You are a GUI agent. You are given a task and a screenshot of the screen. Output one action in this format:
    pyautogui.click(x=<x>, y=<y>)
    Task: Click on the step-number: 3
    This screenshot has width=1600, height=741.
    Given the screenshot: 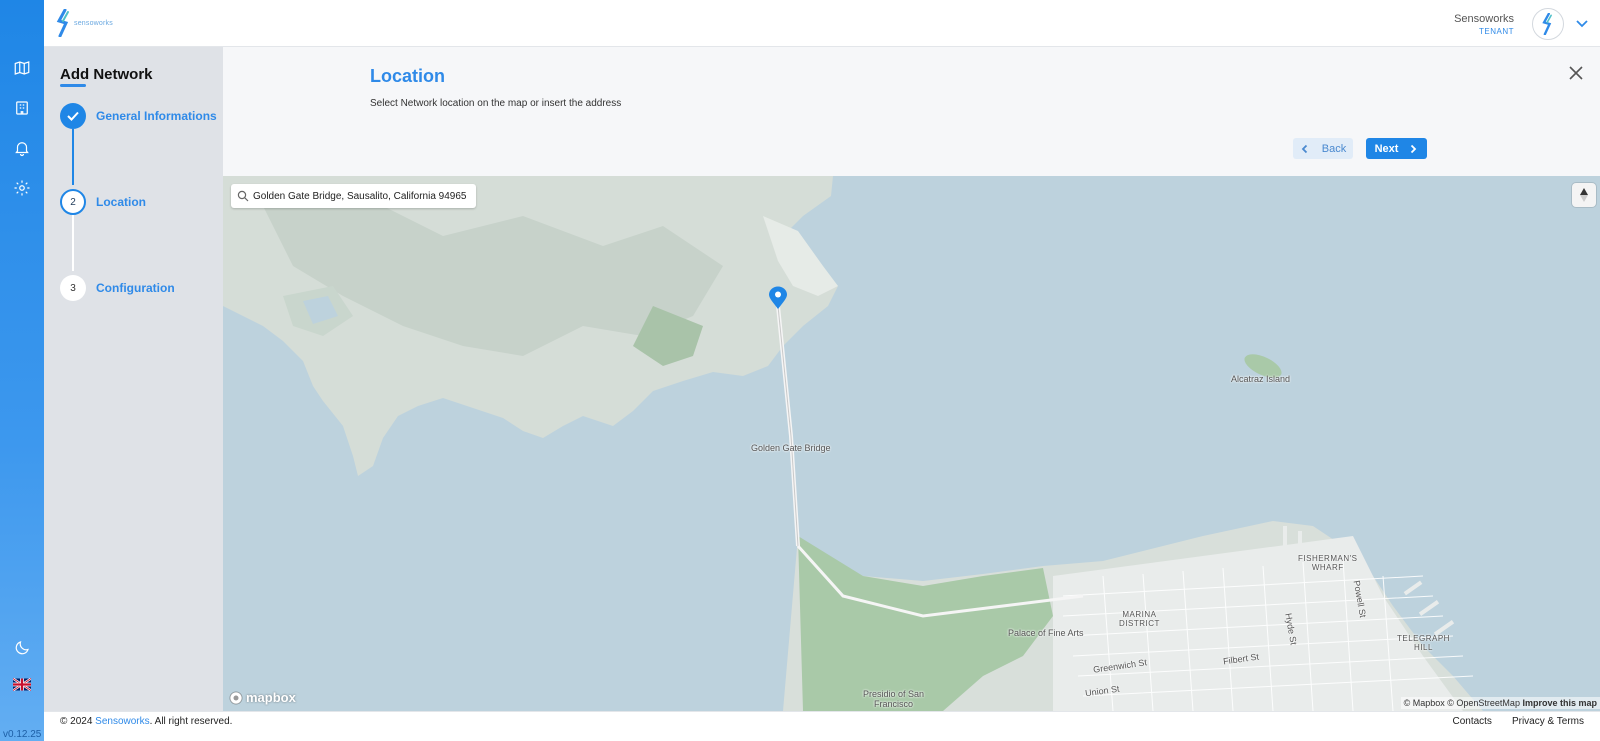 What is the action you would take?
    pyautogui.click(x=73, y=288)
    